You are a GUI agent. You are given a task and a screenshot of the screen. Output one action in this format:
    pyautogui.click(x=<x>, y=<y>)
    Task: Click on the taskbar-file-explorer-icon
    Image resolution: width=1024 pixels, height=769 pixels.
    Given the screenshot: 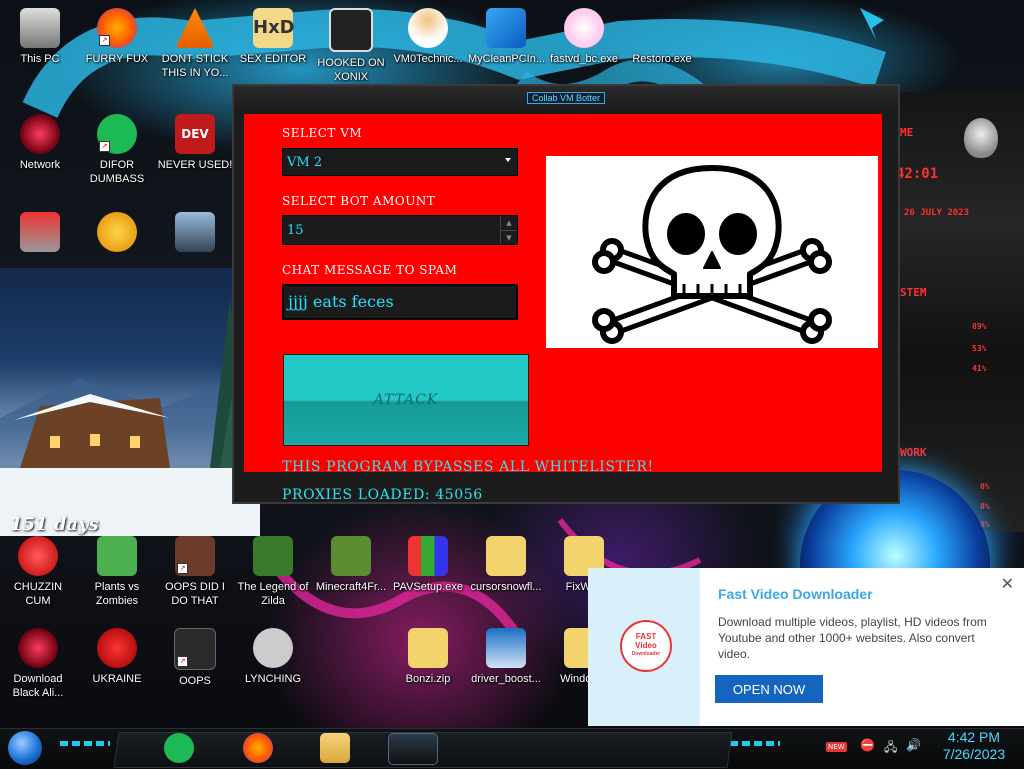 What is the action you would take?
    pyautogui.click(x=335, y=748)
    